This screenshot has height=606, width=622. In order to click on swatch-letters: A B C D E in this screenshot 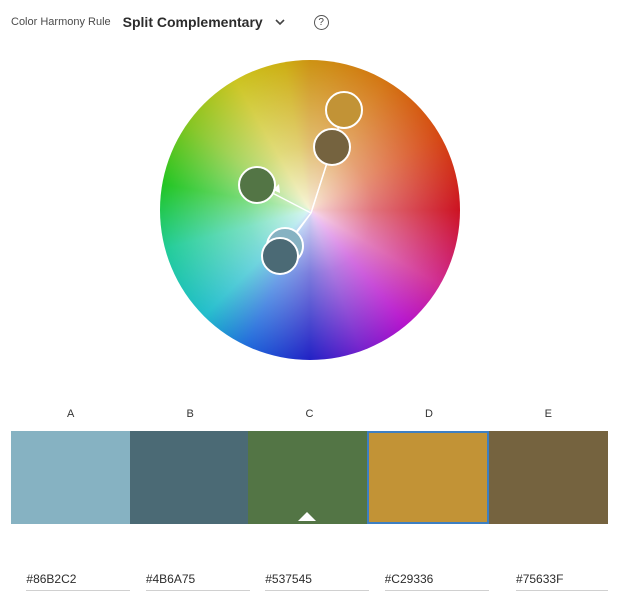, I will do `click(309, 414)`.